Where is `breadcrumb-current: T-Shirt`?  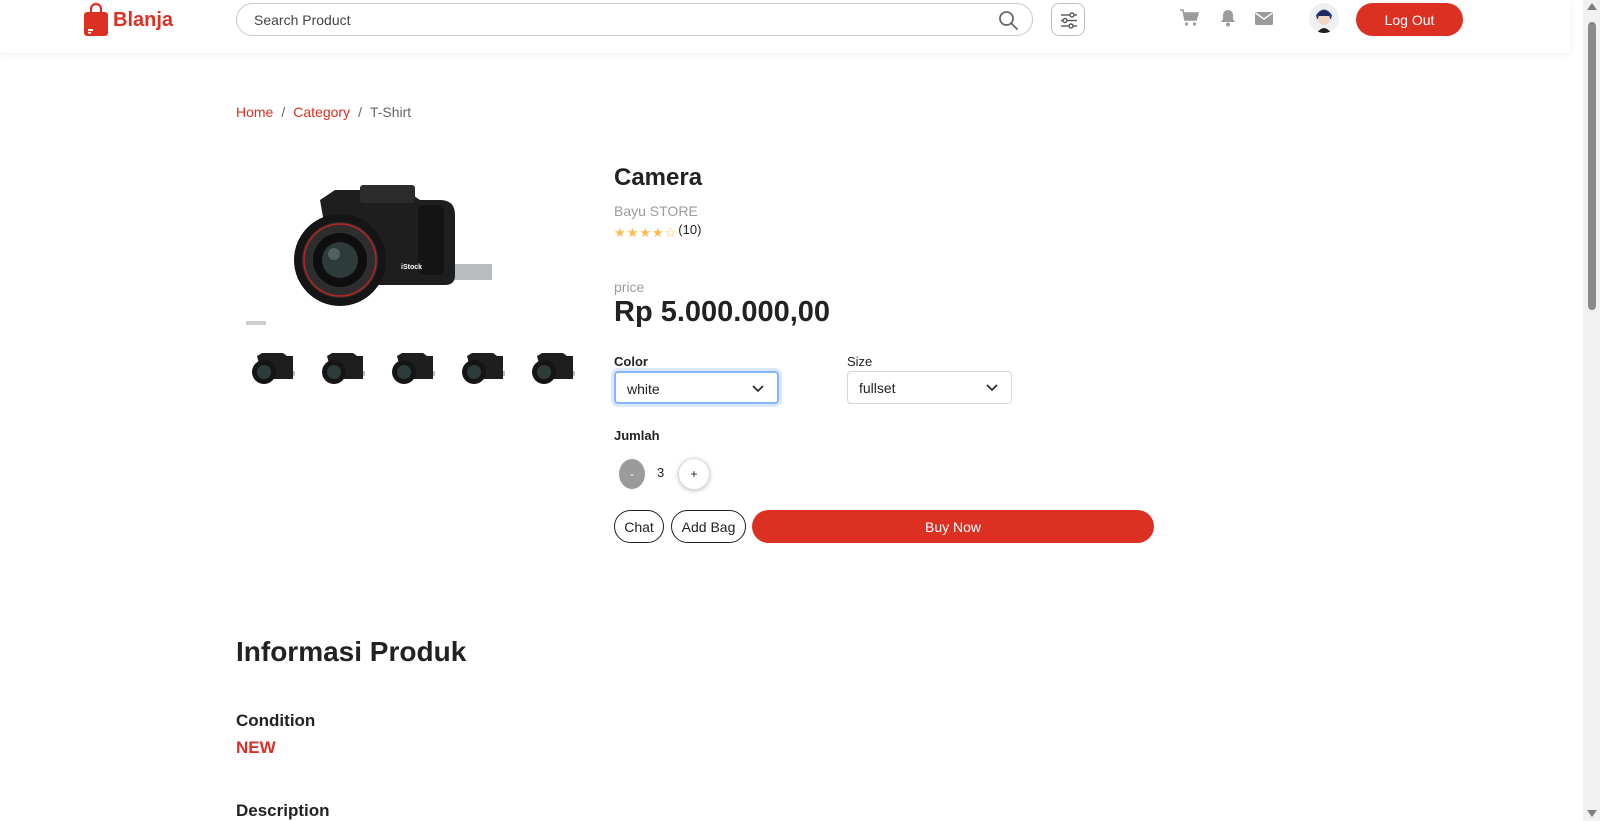 breadcrumb-current: T-Shirt is located at coordinates (390, 112).